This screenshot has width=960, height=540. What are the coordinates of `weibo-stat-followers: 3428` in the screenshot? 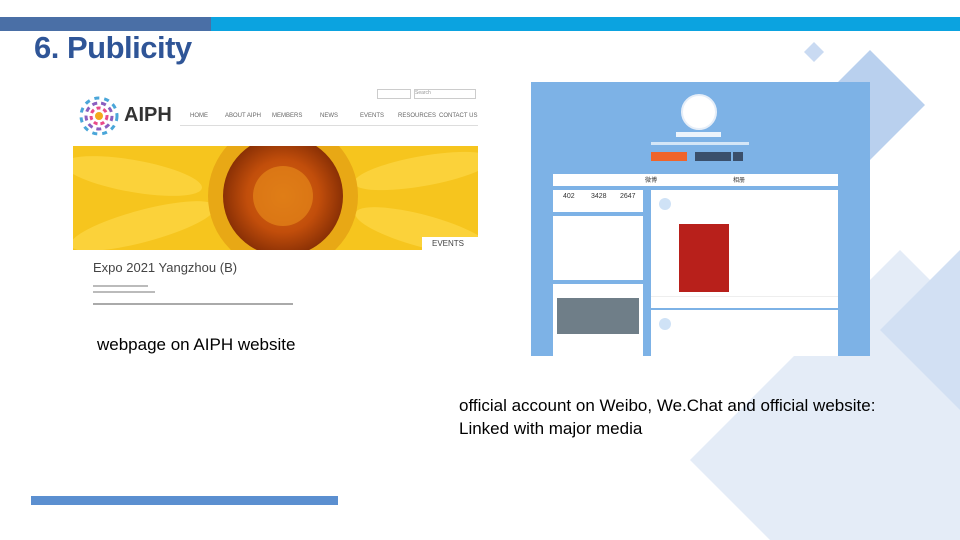 It's located at (599, 196).